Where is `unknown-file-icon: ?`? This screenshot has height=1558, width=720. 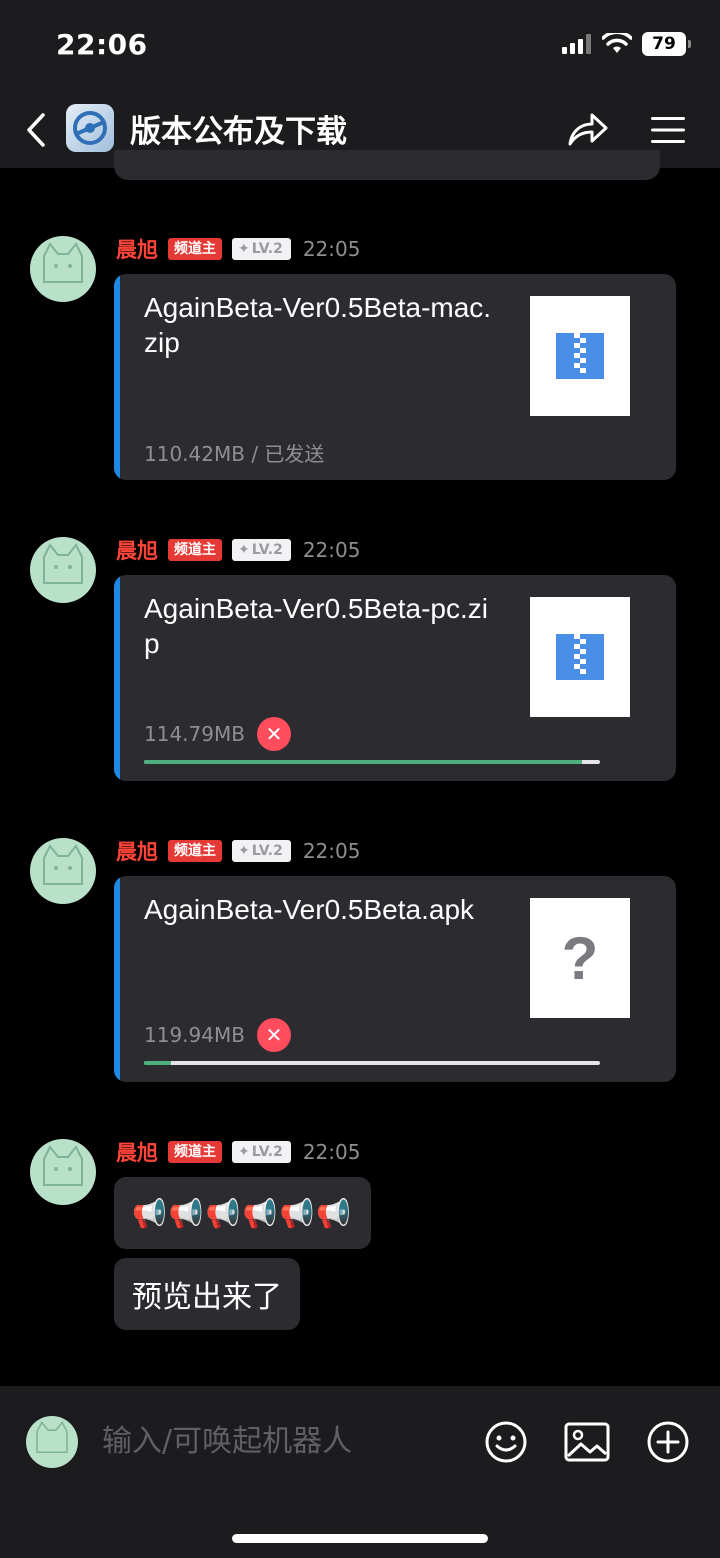
unknown-file-icon: ? is located at coordinates (580, 958).